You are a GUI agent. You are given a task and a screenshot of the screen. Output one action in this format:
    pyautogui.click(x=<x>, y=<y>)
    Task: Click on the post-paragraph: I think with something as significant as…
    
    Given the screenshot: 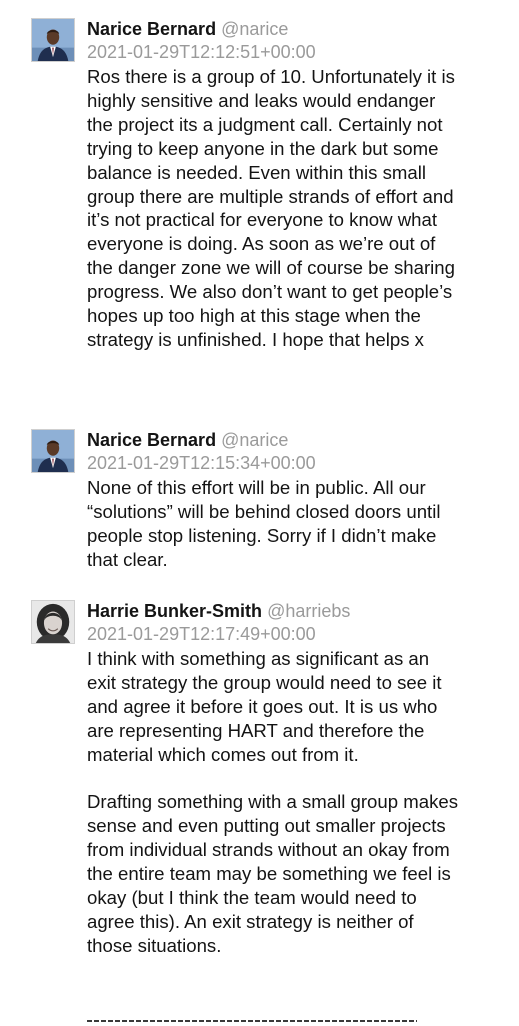 What is the action you would take?
    pyautogui.click(x=264, y=706)
    